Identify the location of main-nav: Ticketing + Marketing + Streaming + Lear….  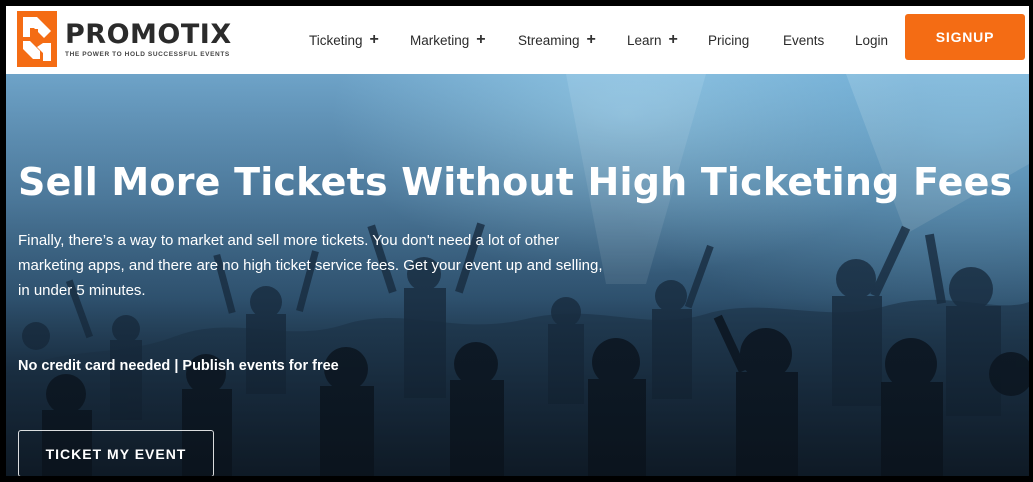
(517, 40).